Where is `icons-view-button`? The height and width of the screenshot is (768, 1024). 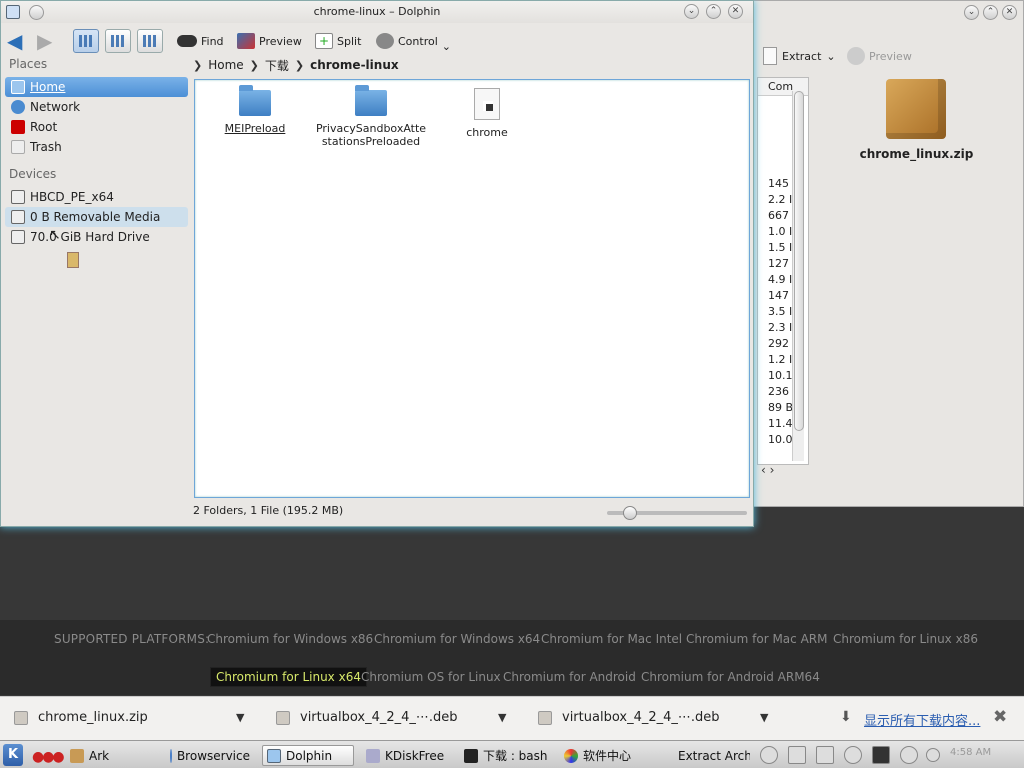 icons-view-button is located at coordinates (86, 41).